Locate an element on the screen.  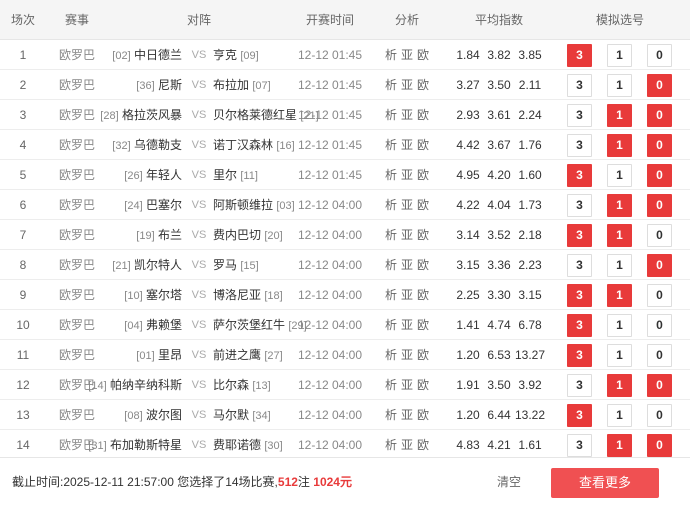
league-name: 欧罗巴 is located at coordinates (77, 115).